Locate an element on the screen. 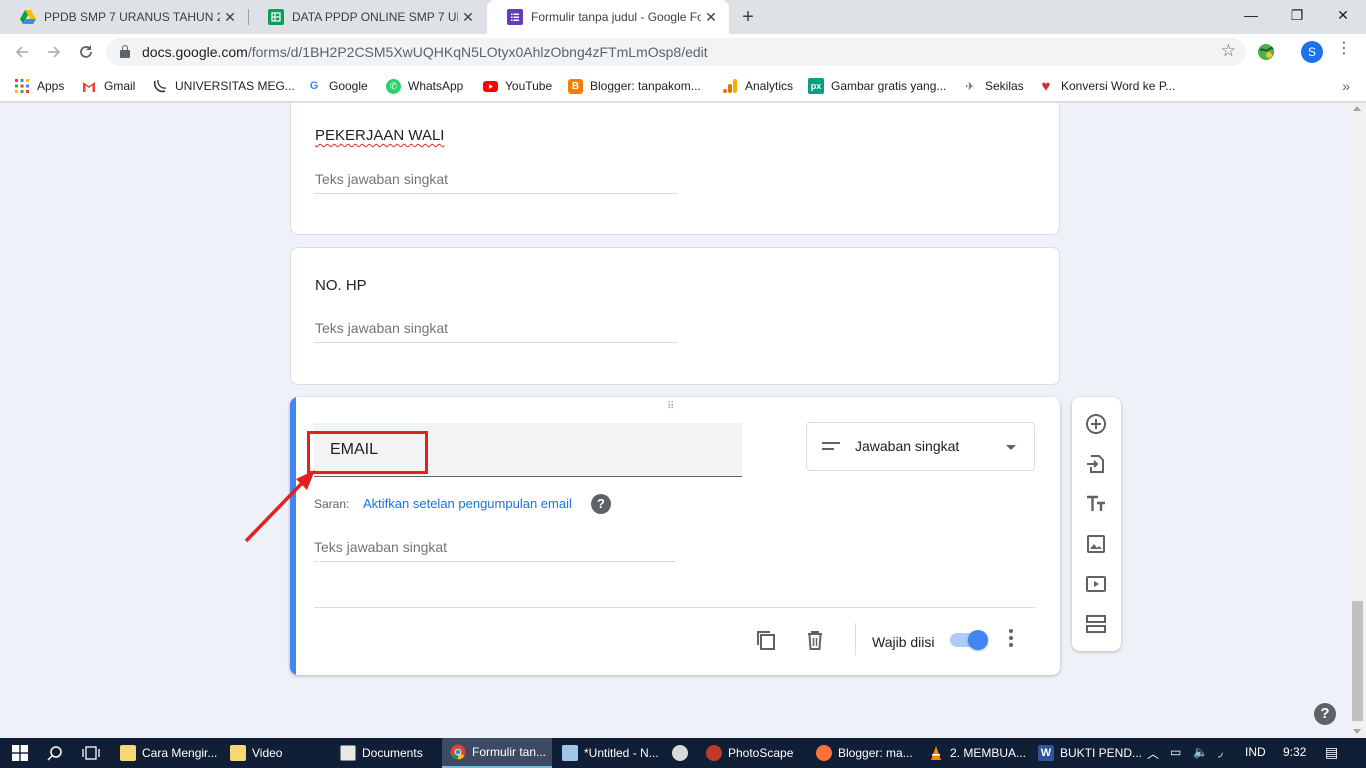 This screenshot has width=1366, height=768. bookmark-youtube: YouTube is located at coordinates (517, 86).